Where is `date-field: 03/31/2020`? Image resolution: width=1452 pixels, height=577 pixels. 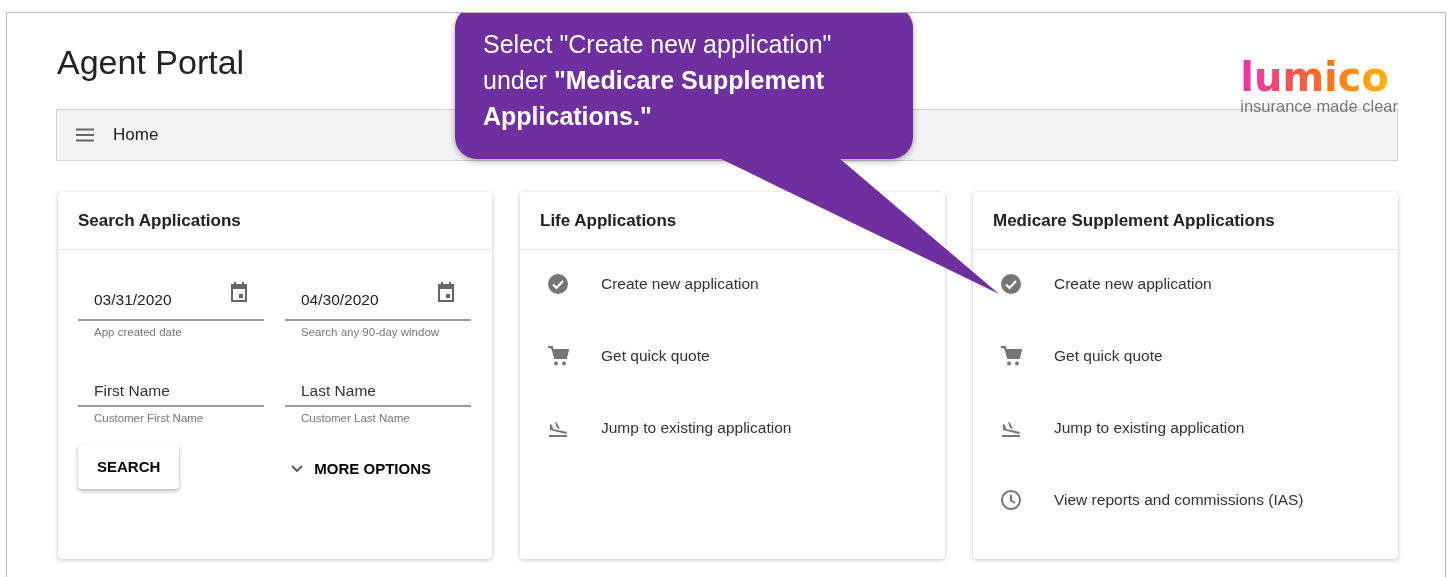
date-field: 03/31/2020 is located at coordinates (171, 298).